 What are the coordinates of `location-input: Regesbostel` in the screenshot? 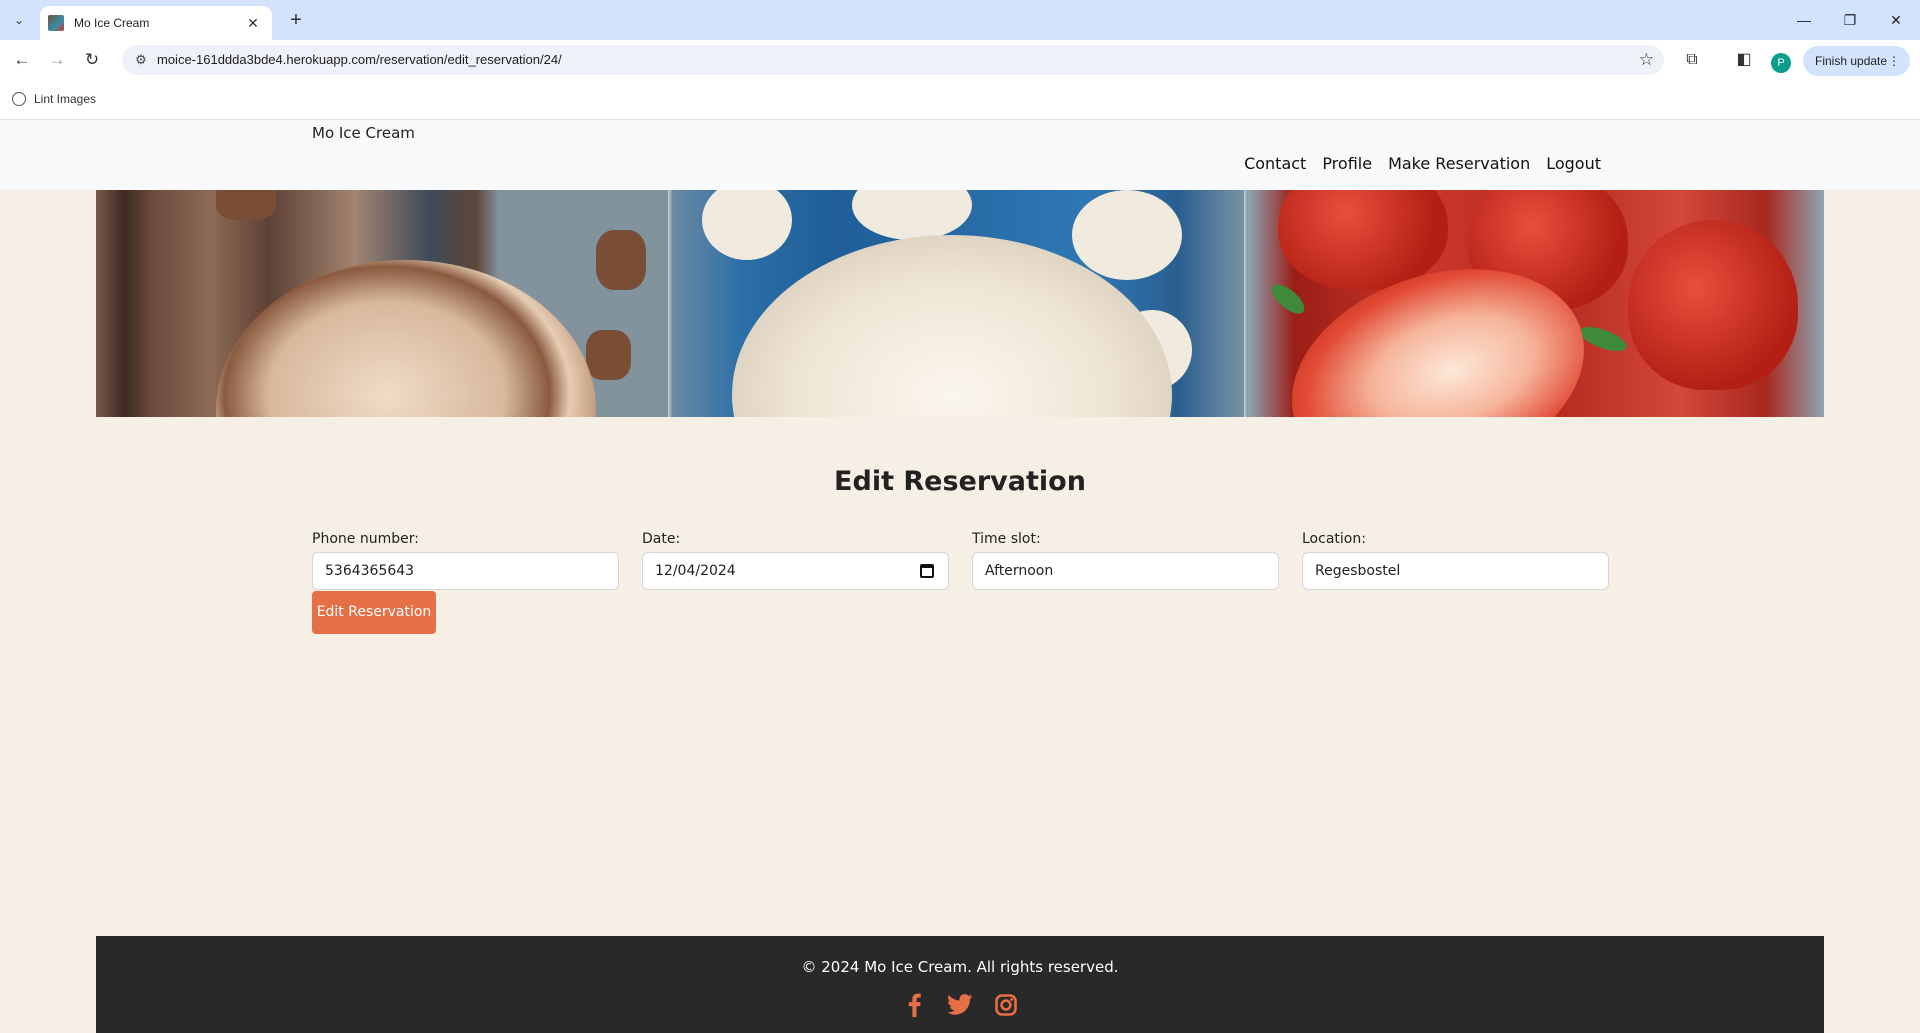 It's located at (1455, 571).